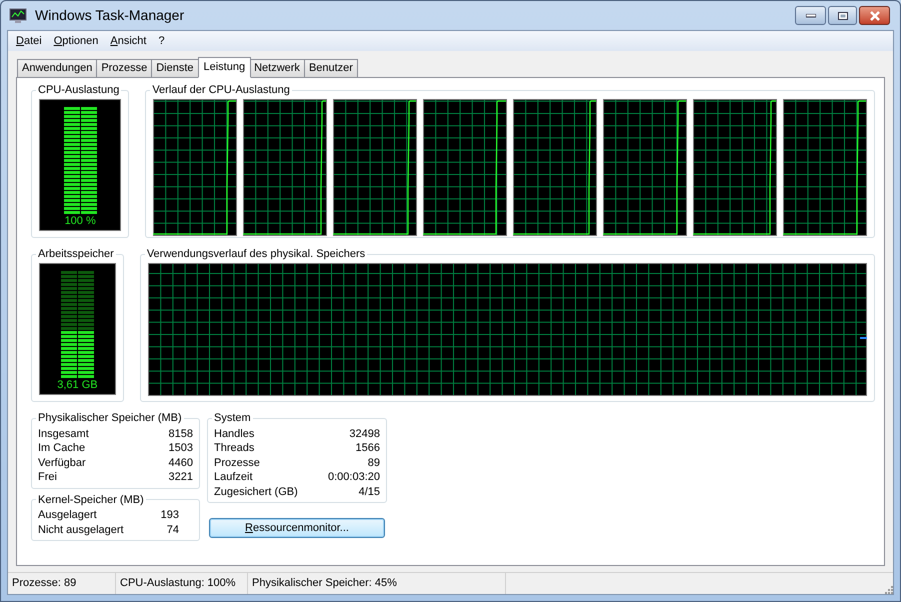  I want to click on field-value: 8158, so click(180, 433).